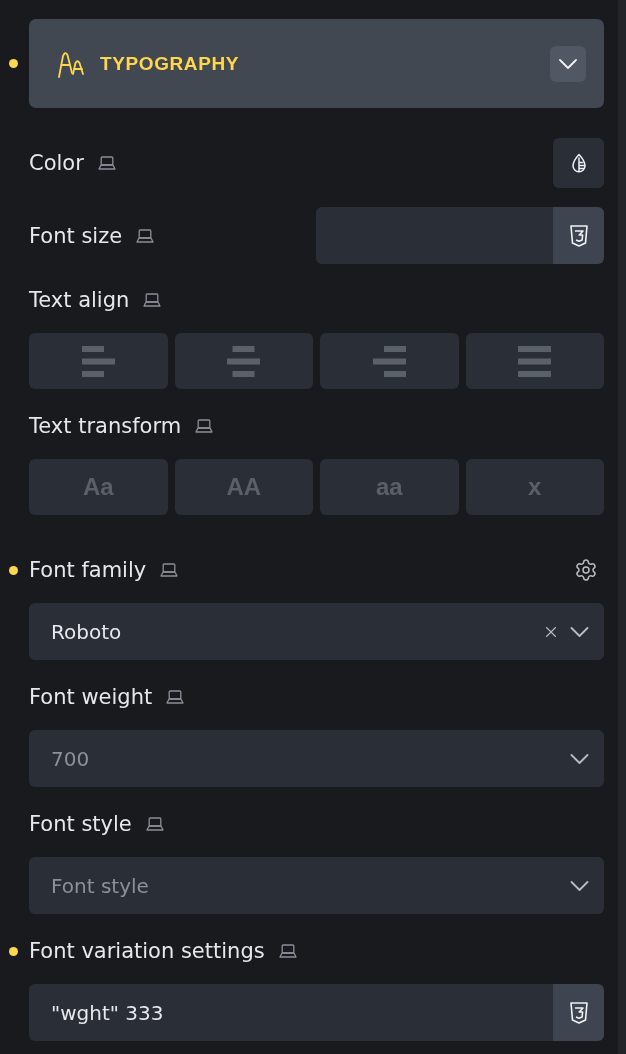  Describe the element at coordinates (316, 631) in the screenshot. I see `dropdown-select: Roboto` at that location.